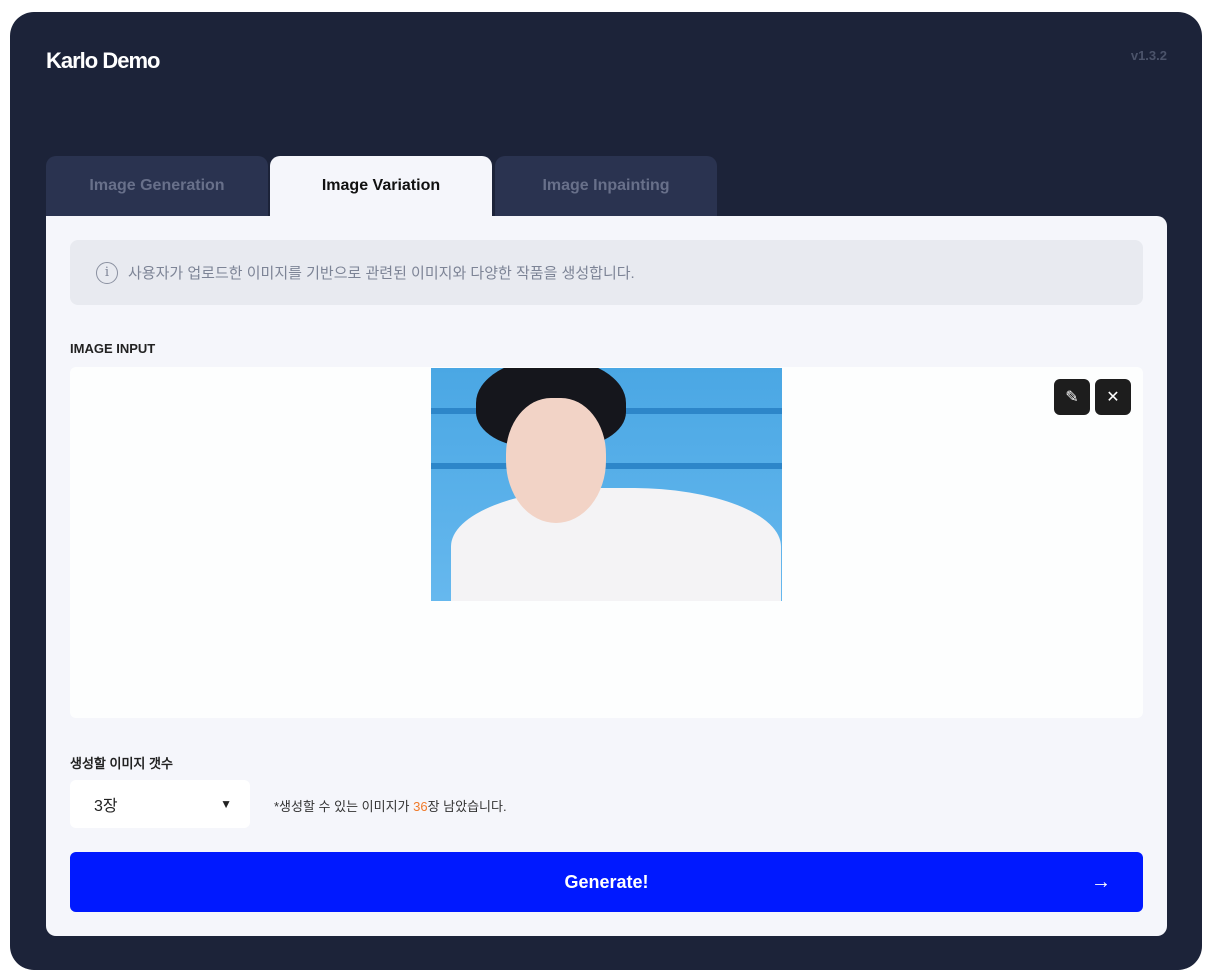 Image resolution: width=1209 pixels, height=972 pixels. What do you see at coordinates (1148, 55) in the screenshot?
I see `version-label: v1.3.2` at bounding box center [1148, 55].